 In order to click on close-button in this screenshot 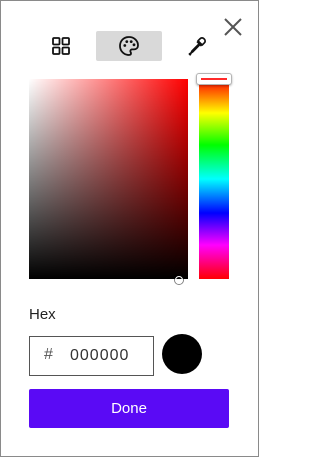, I will do `click(233, 27)`.